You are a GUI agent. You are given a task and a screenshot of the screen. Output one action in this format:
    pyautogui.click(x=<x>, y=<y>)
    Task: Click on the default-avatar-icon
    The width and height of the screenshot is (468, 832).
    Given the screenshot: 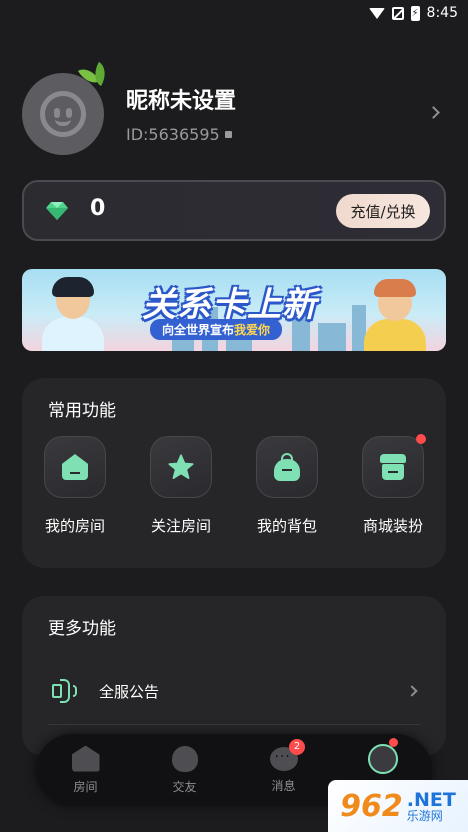 What is the action you would take?
    pyautogui.click(x=63, y=114)
    